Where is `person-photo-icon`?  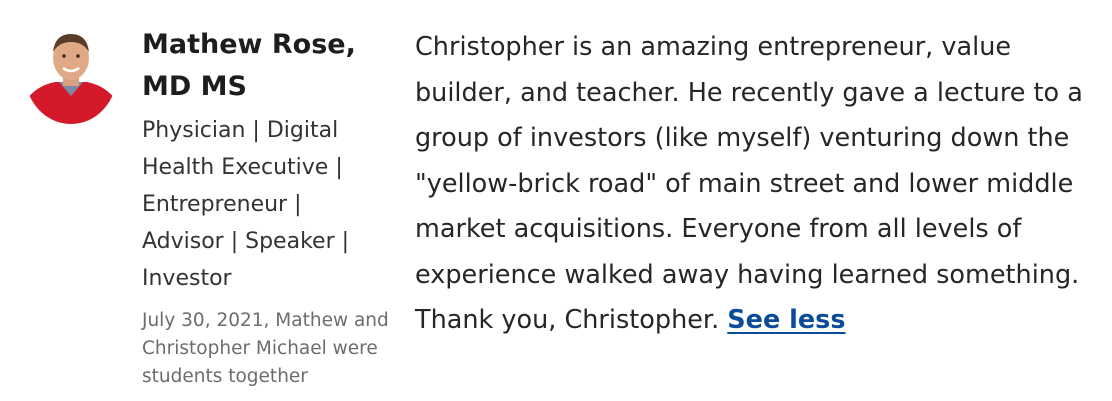
person-photo-icon is located at coordinates (71, 74).